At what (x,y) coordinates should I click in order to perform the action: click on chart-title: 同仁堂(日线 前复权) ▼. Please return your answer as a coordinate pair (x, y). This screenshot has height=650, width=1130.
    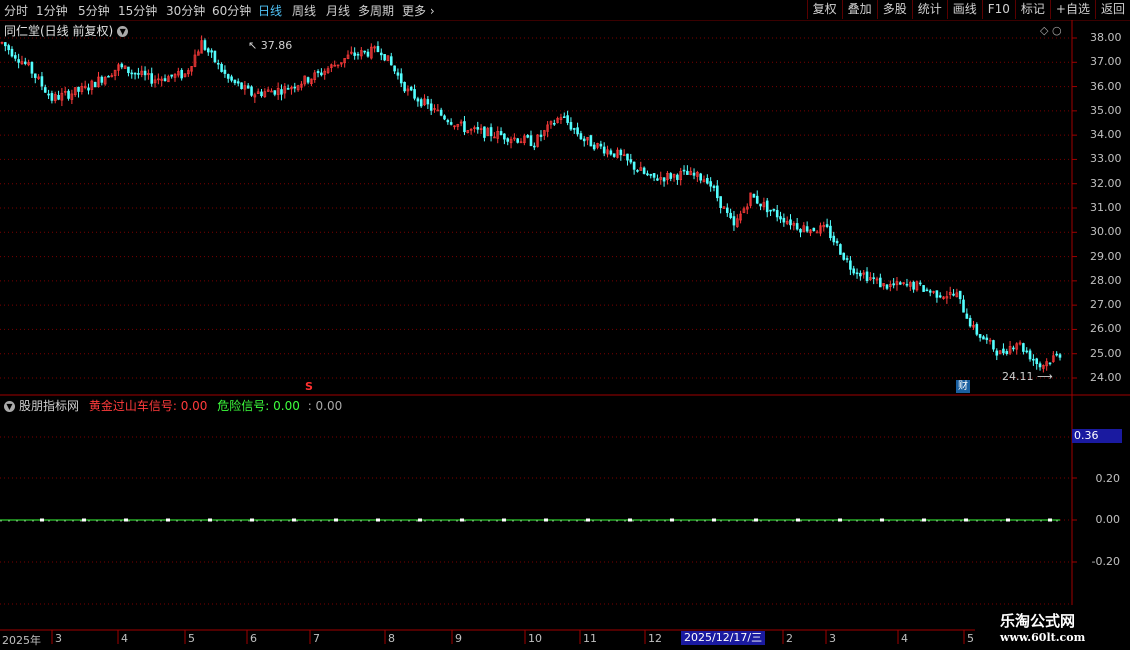
    Looking at the image, I should click on (66, 30).